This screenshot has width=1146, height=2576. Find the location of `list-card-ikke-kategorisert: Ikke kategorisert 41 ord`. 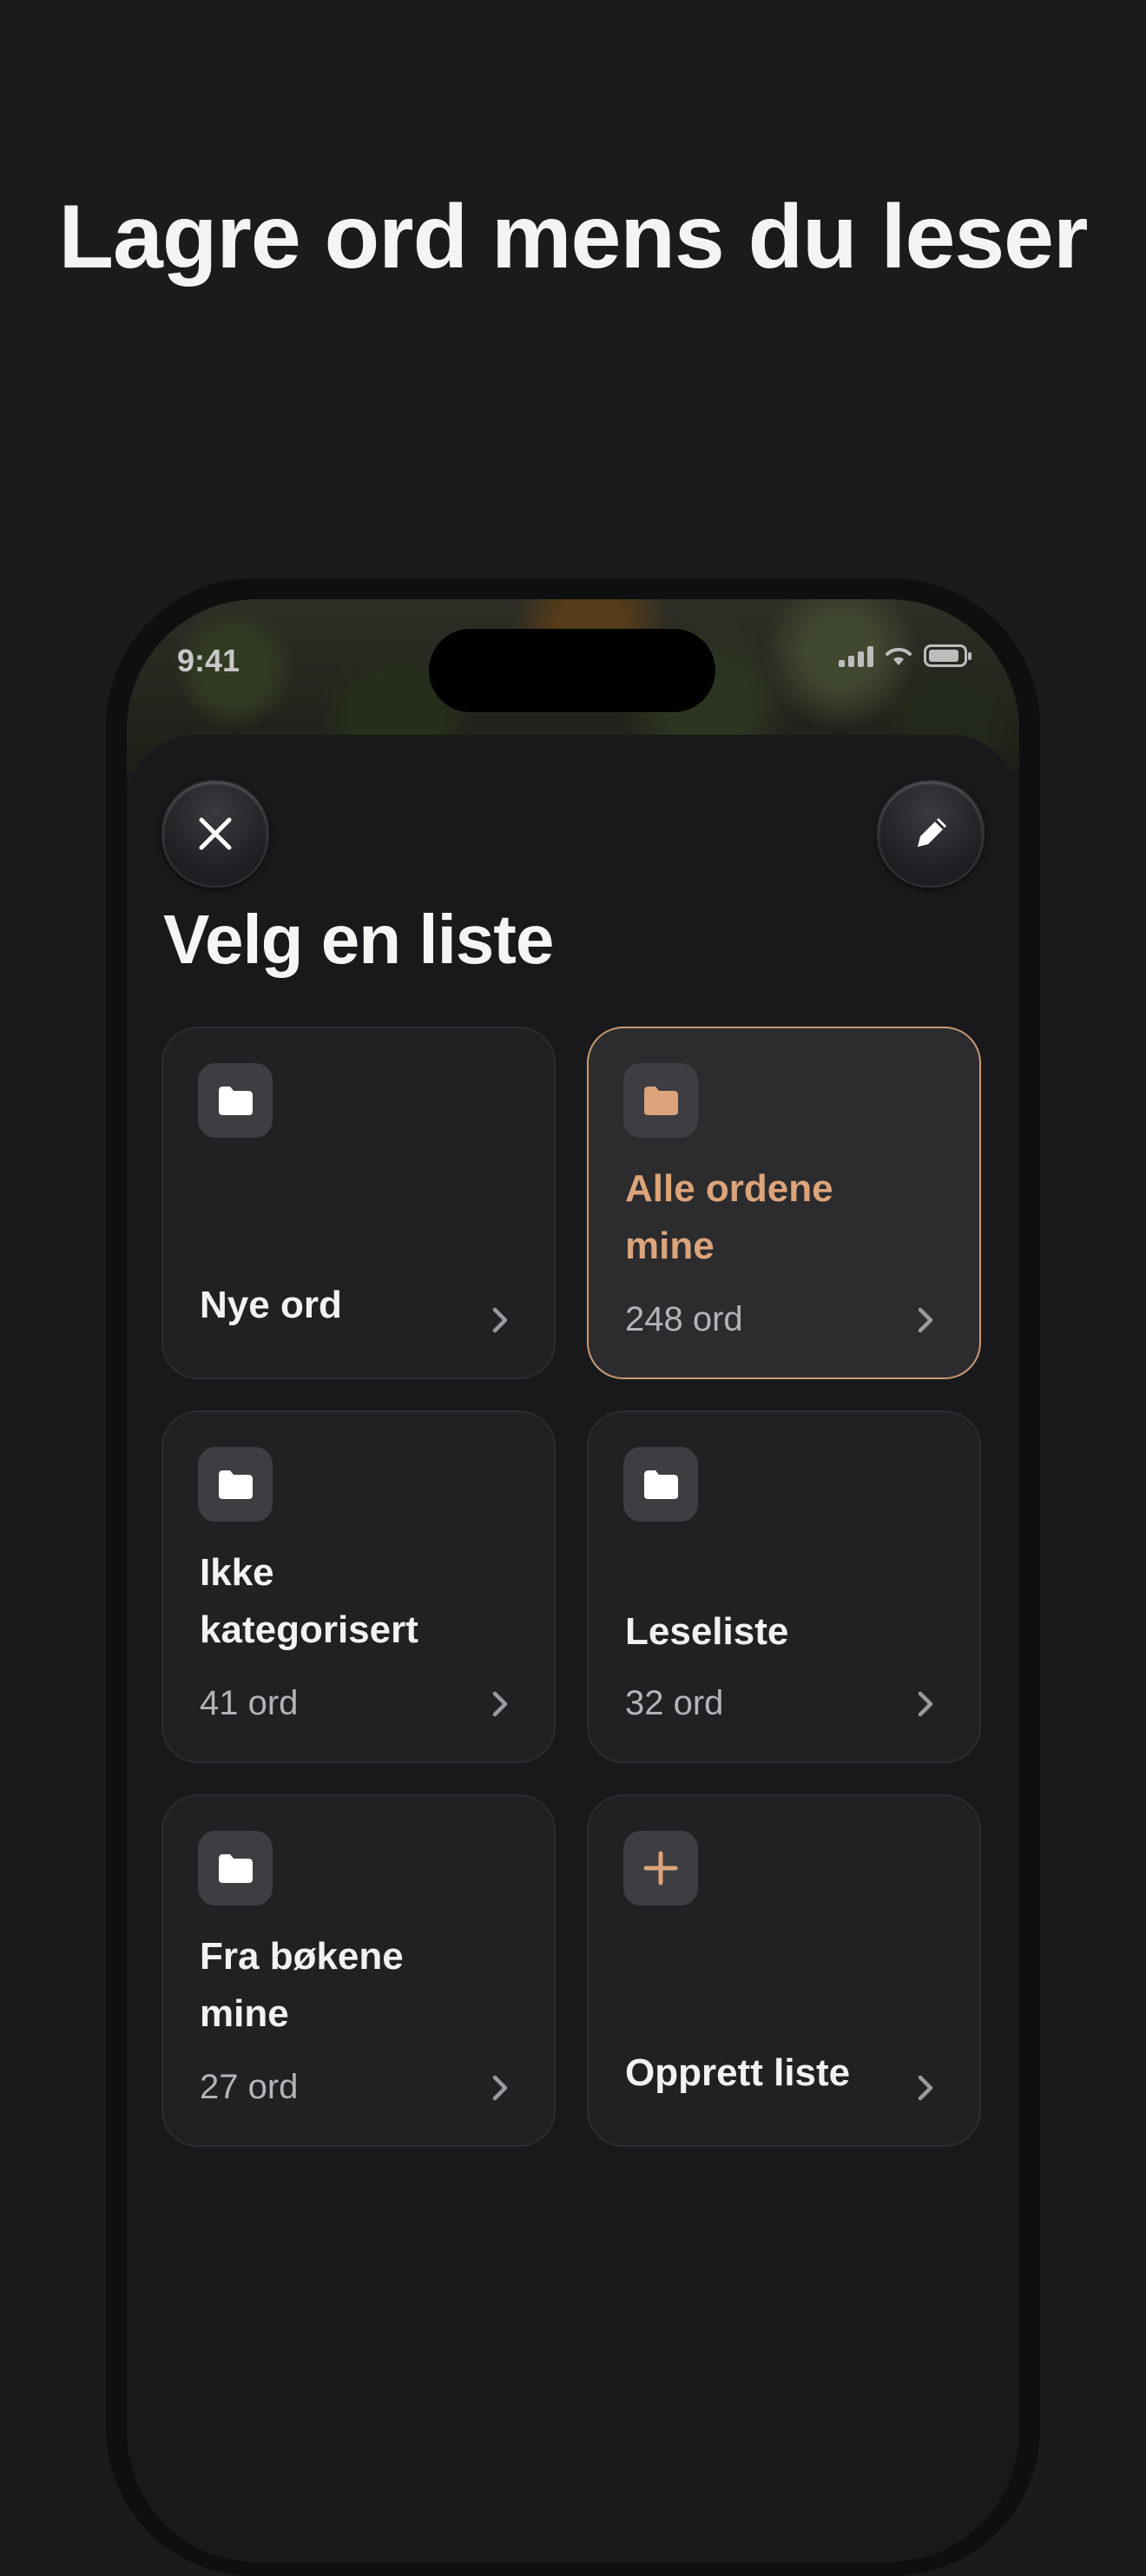

list-card-ikke-kategorisert: Ikke kategorisert 41 ord is located at coordinates (358, 1587).